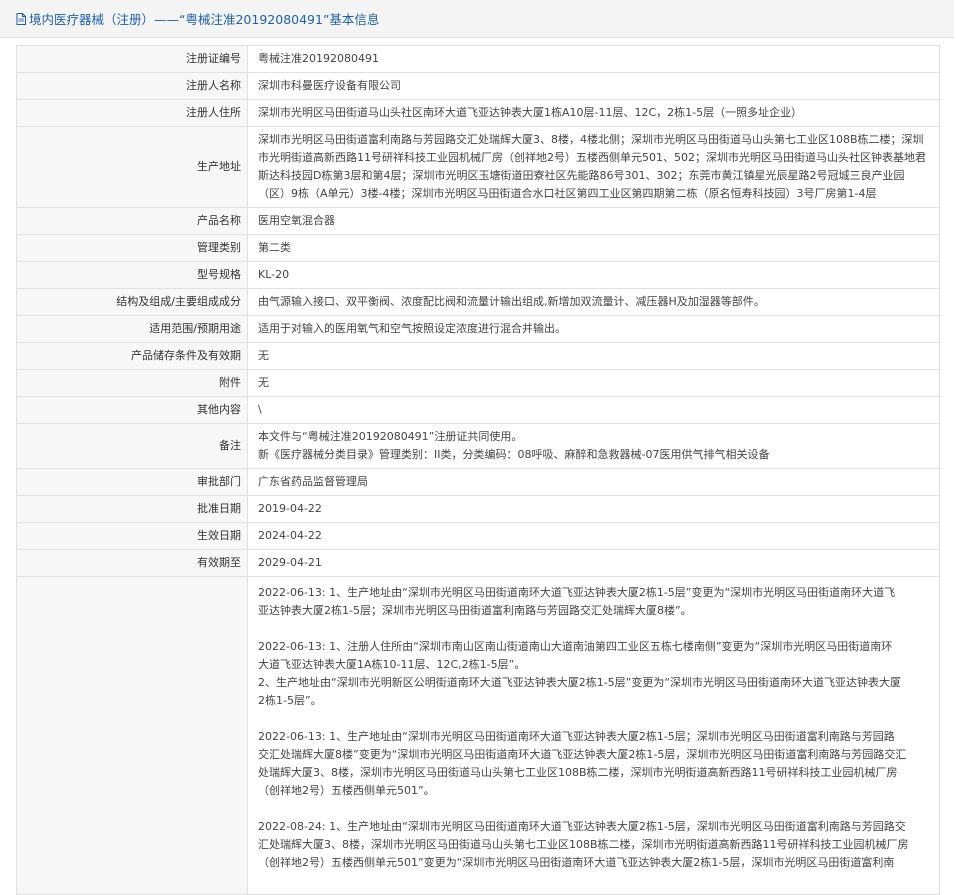 This screenshot has height=895, width=956. I want to click on field-label: 附件, so click(132, 383).